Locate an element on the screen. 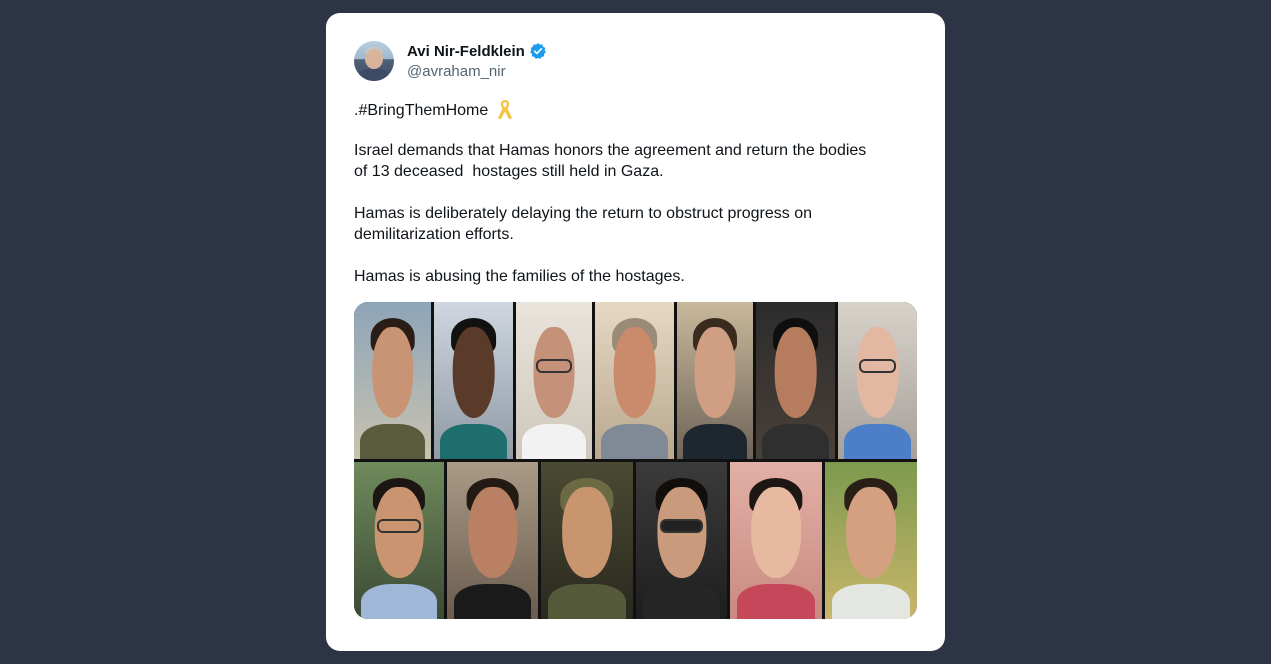 Image resolution: width=1271 pixels, height=664 pixels. hashtag-text: .#BringThemHome is located at coordinates (421, 110).